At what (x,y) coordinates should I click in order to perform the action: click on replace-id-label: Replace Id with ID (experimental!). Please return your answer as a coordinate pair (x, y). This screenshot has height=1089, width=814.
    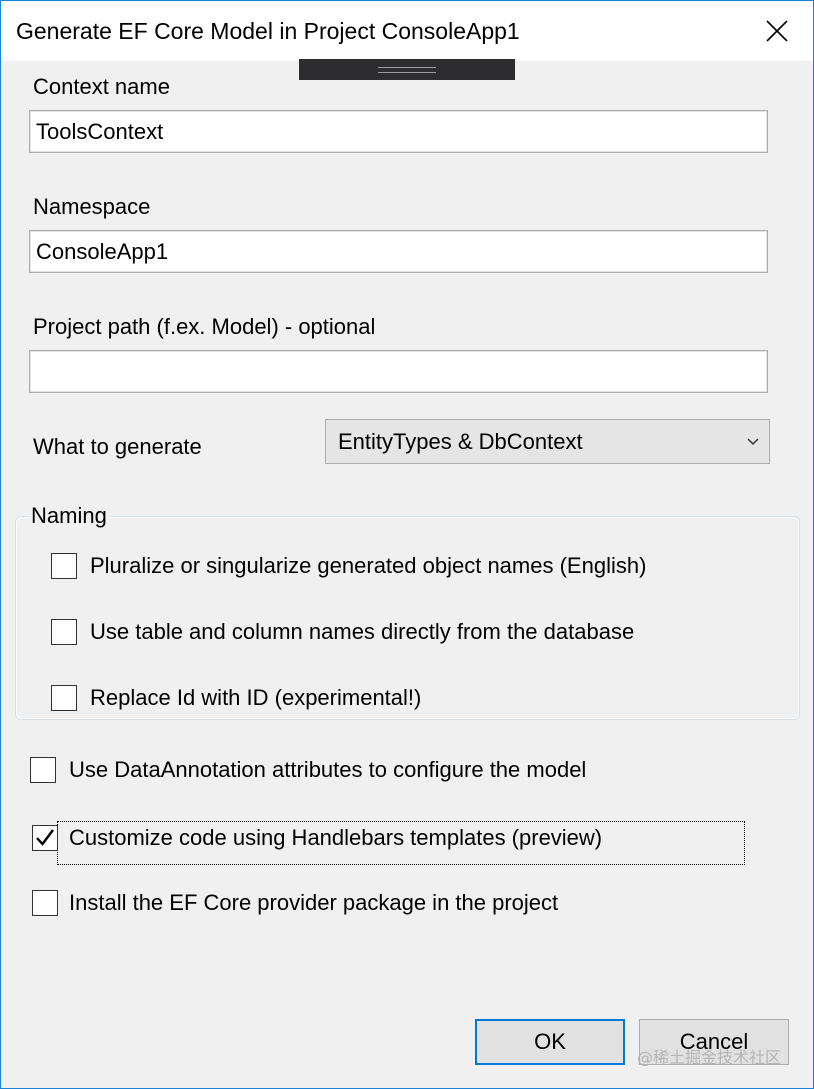
    Looking at the image, I should click on (256, 697).